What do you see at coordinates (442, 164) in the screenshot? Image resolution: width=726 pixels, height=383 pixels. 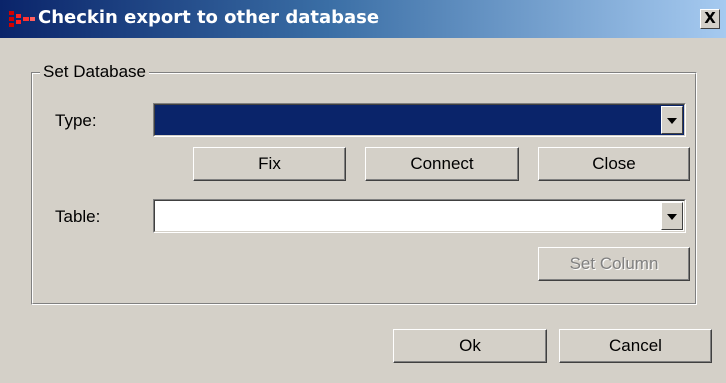 I see `connect-button: Connect` at bounding box center [442, 164].